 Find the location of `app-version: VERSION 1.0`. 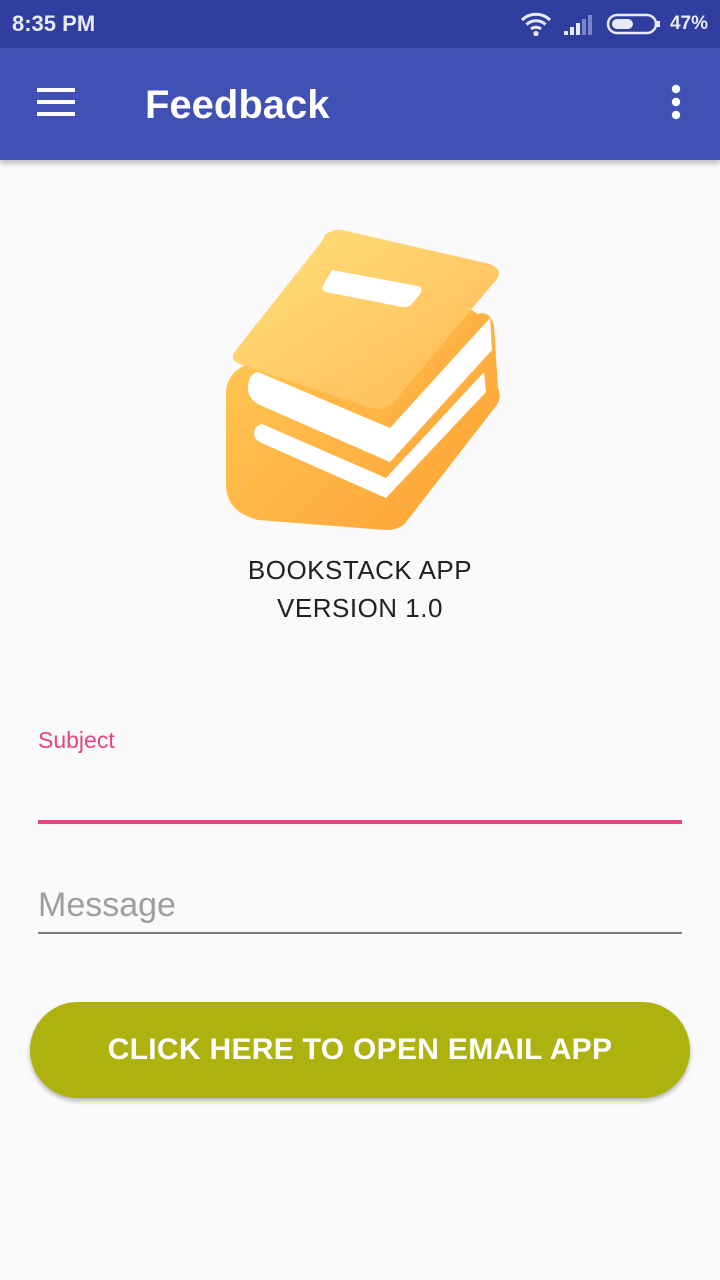

app-version: VERSION 1.0 is located at coordinates (360, 608).